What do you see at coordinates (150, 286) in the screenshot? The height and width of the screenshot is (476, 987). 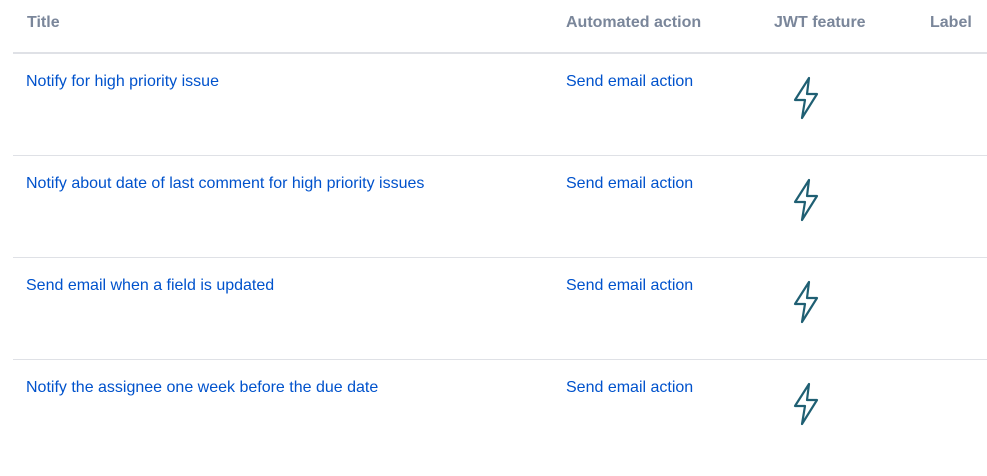 I see `row-title-link: Send email when a field is updated` at bounding box center [150, 286].